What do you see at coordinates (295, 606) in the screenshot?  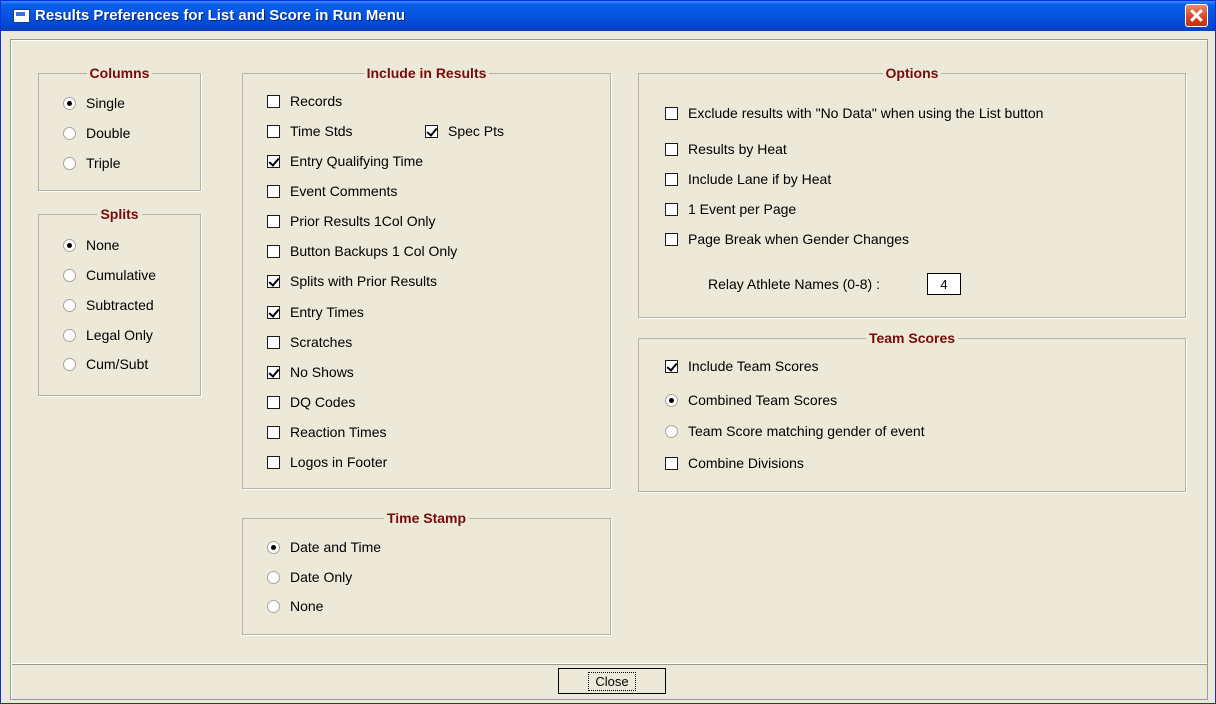 I see `radio-timestamp-none: None` at bounding box center [295, 606].